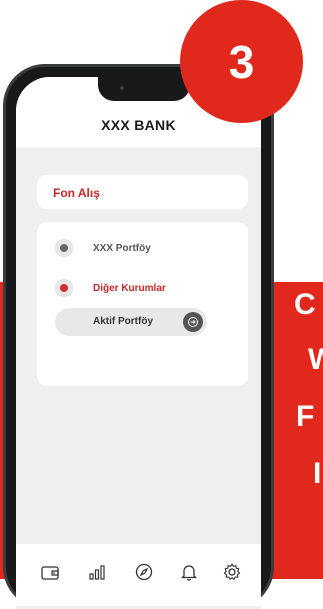 The height and width of the screenshot is (609, 323). I want to click on wallet-icon, so click(50, 572).